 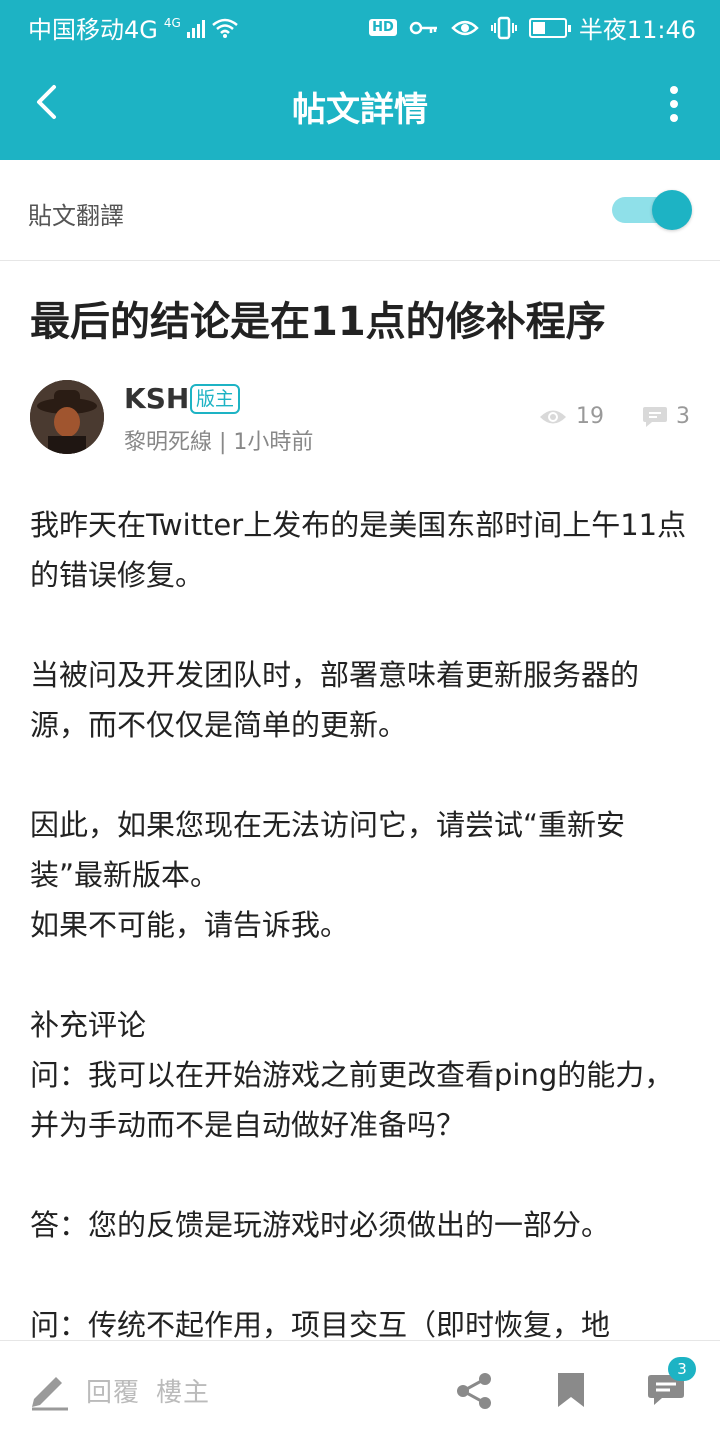 What do you see at coordinates (93, 30) in the screenshot?
I see `carrier-label: 中国移动4G` at bounding box center [93, 30].